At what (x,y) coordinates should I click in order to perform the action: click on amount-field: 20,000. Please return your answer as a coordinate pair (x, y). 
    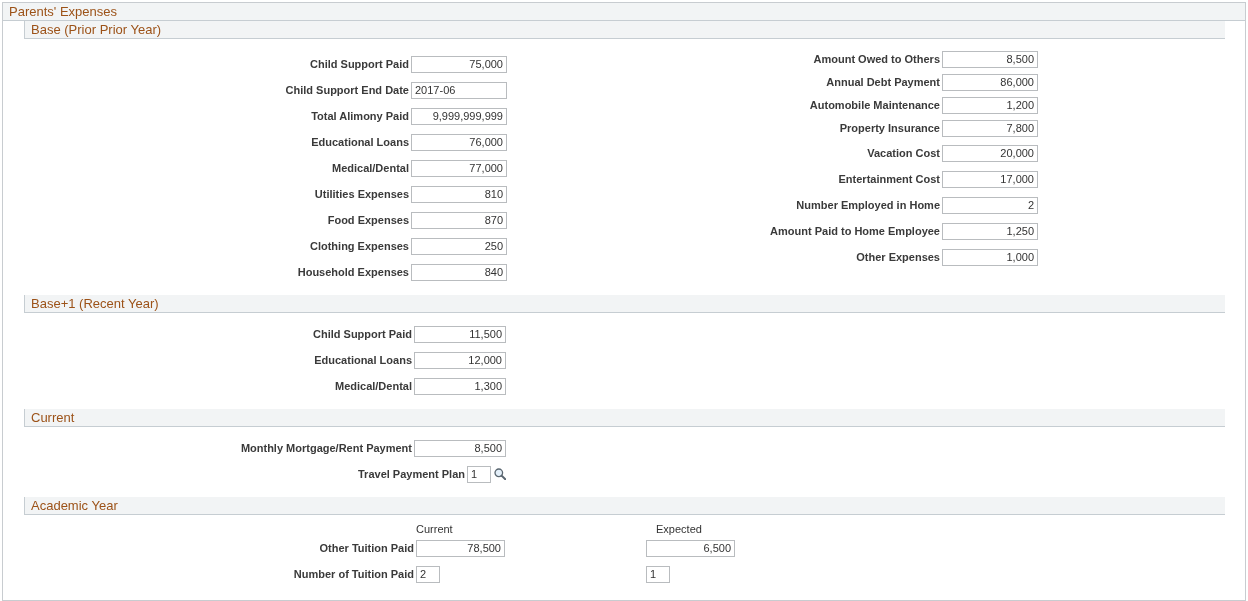
    Looking at the image, I should click on (990, 153).